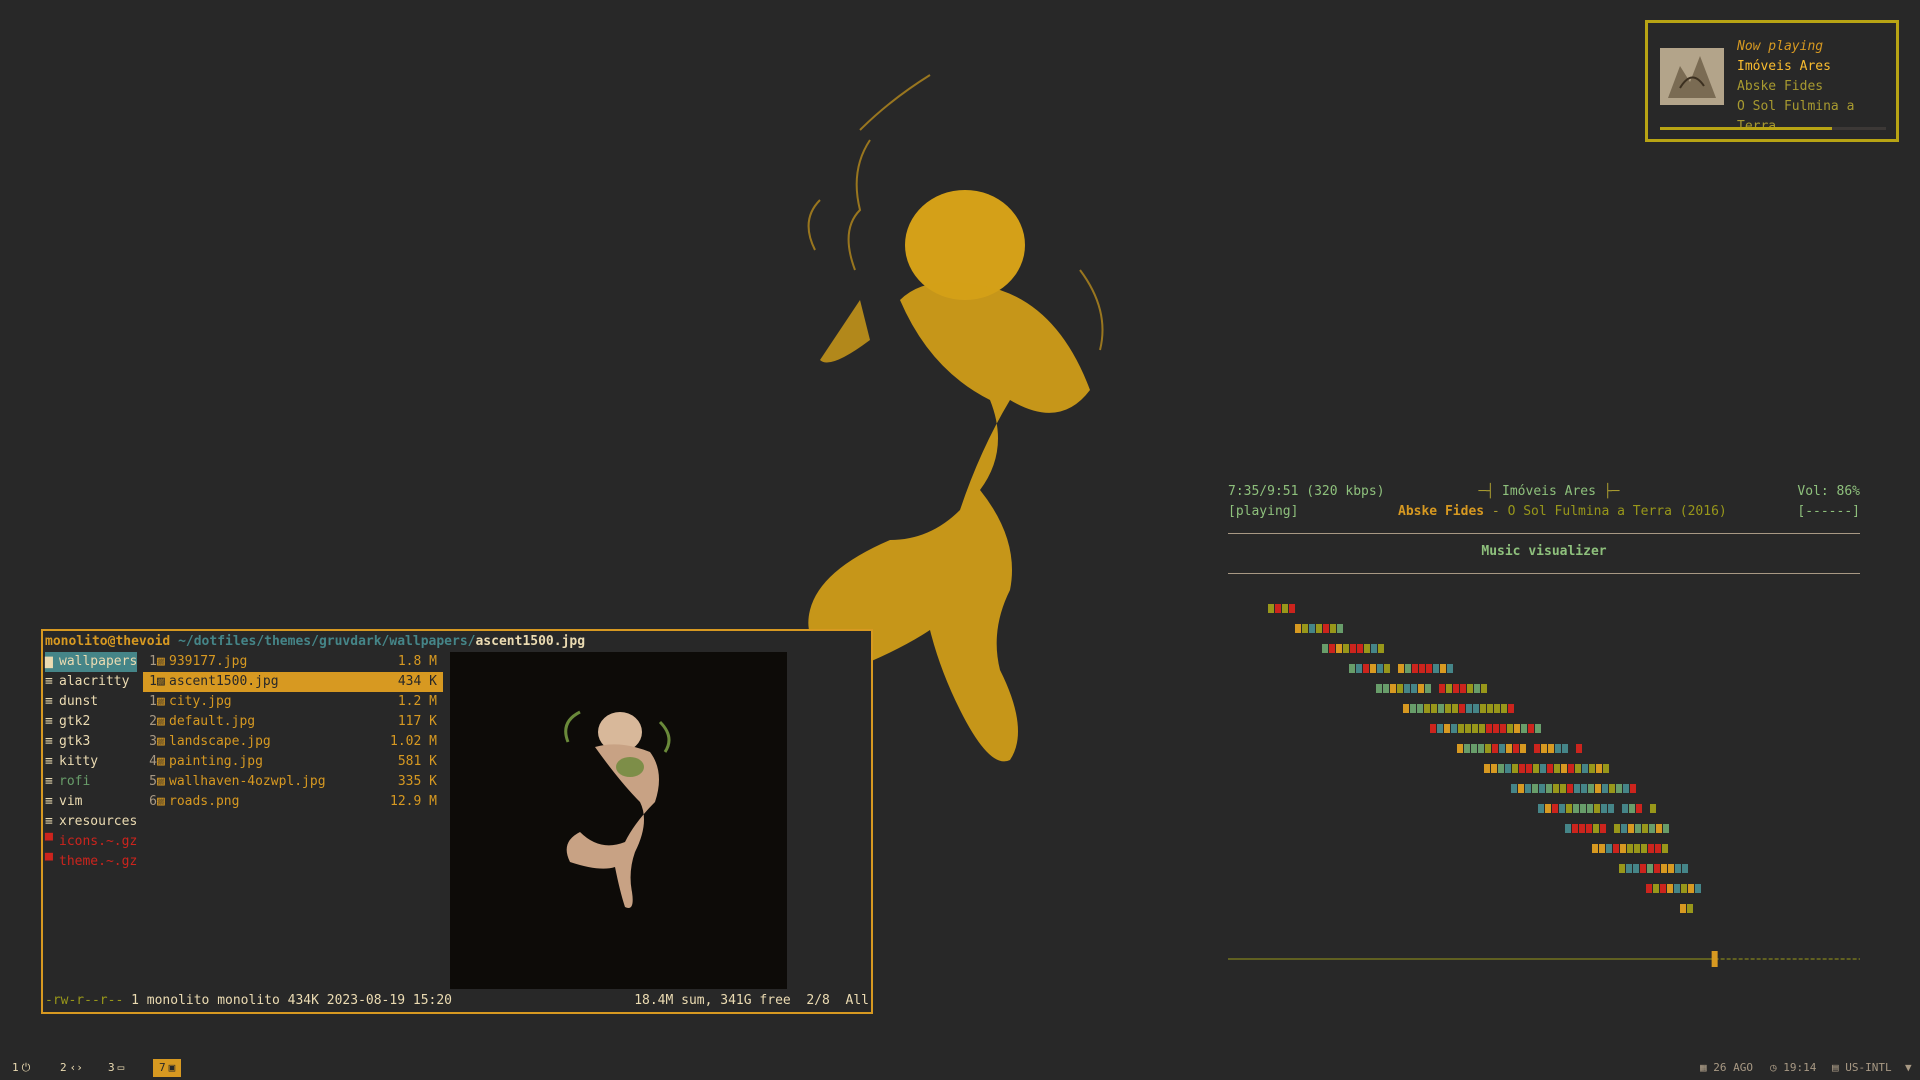 The height and width of the screenshot is (1080, 1920). What do you see at coordinates (1714, 959) in the screenshot?
I see `seek-handle` at bounding box center [1714, 959].